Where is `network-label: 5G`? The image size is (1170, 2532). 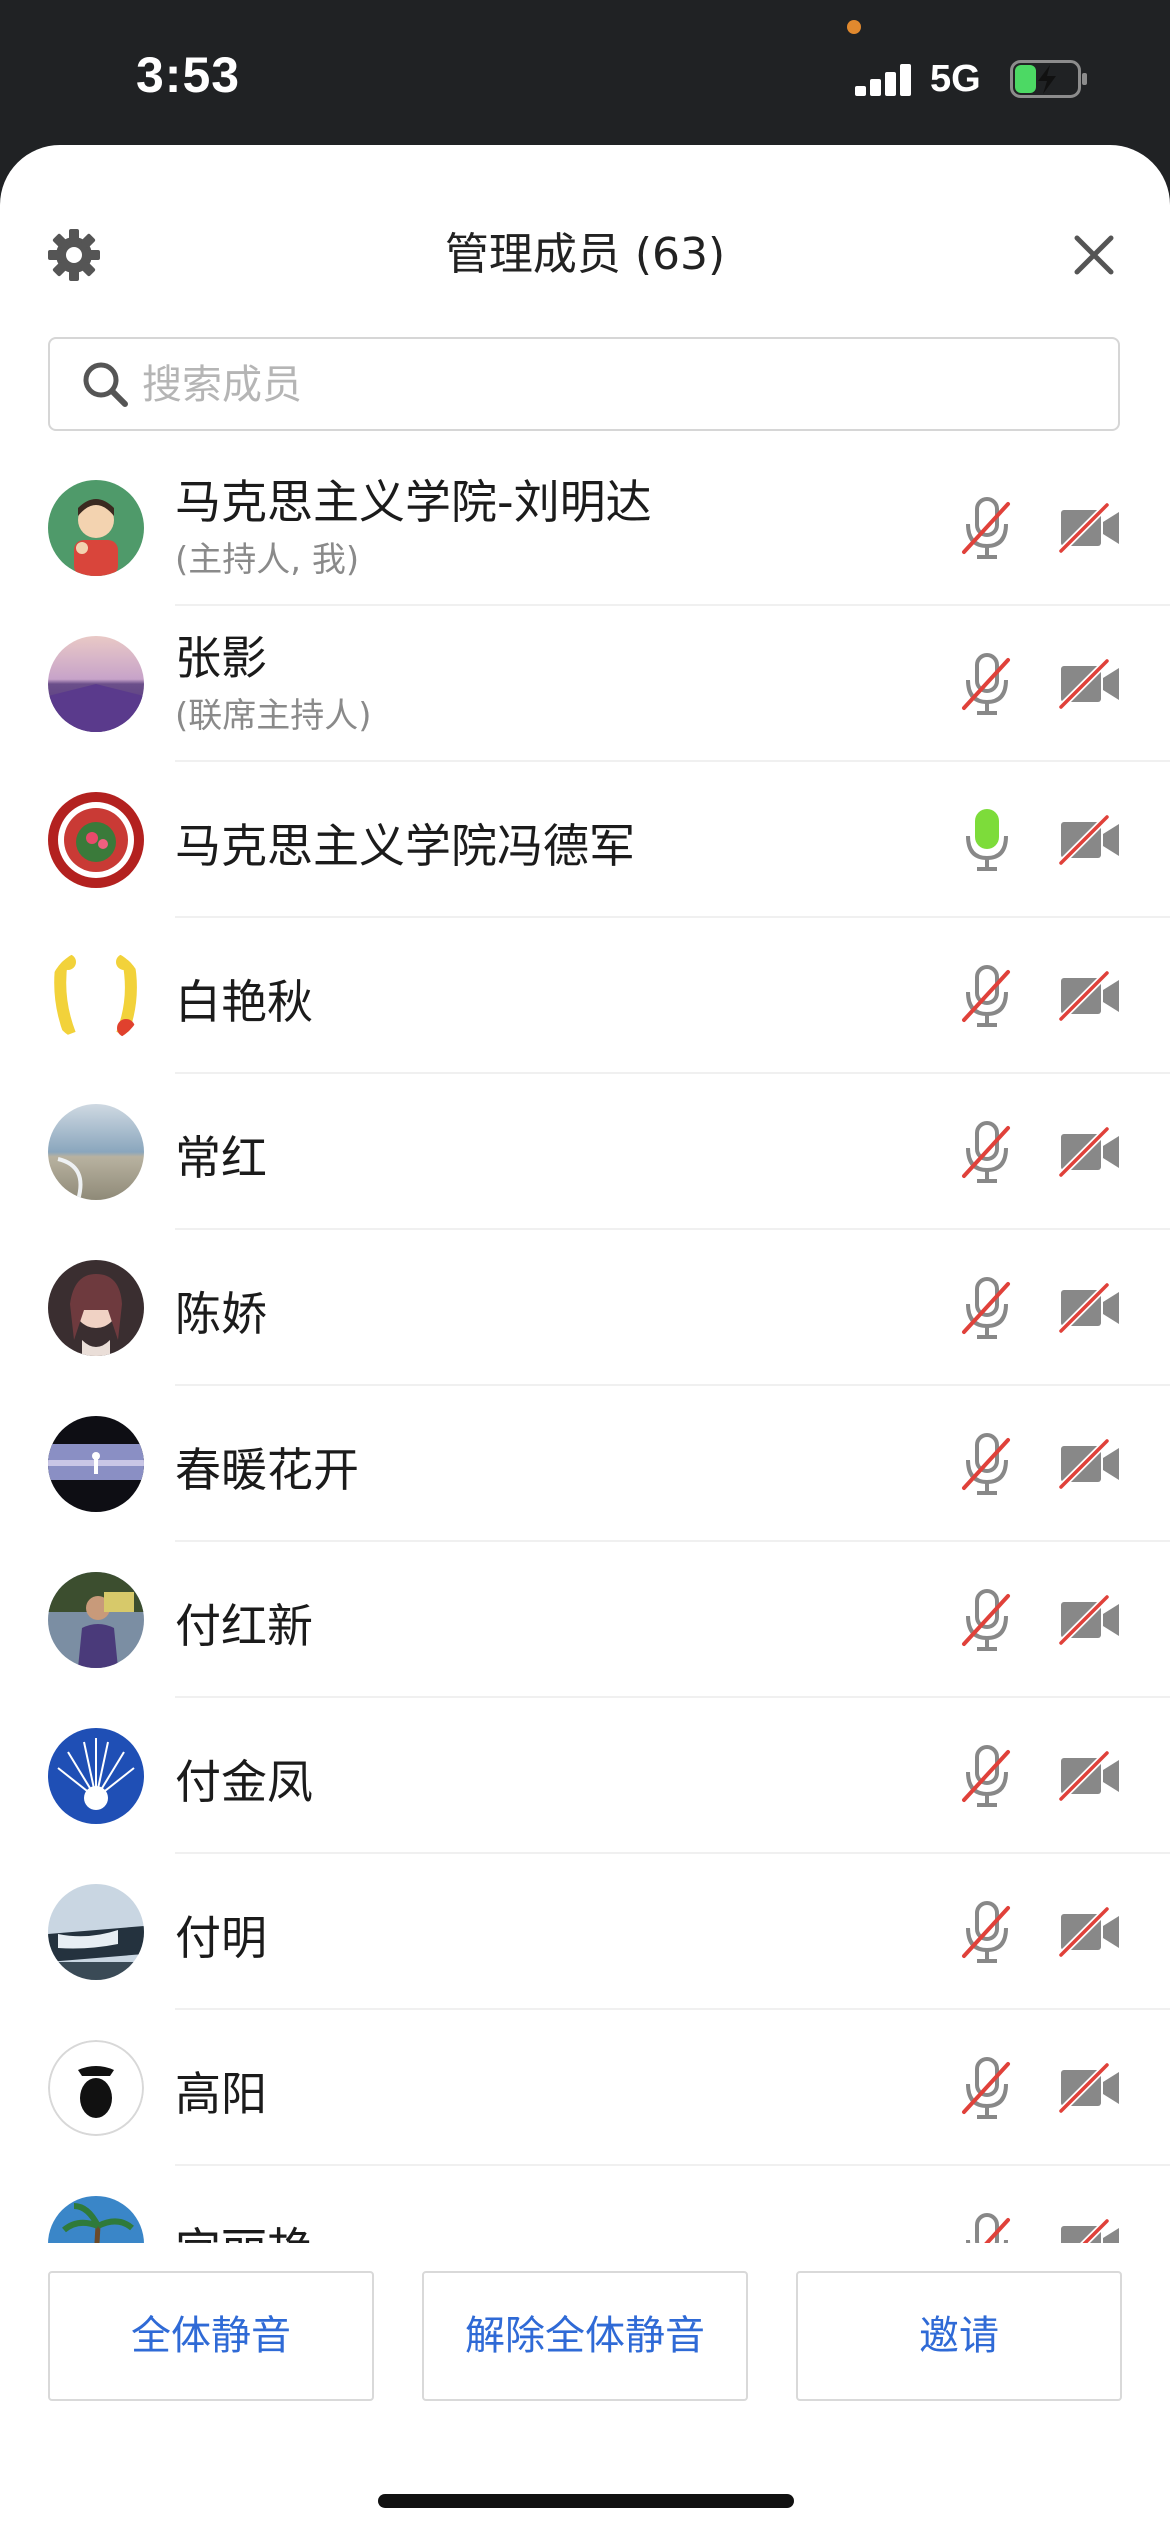 network-label: 5G is located at coordinates (955, 79).